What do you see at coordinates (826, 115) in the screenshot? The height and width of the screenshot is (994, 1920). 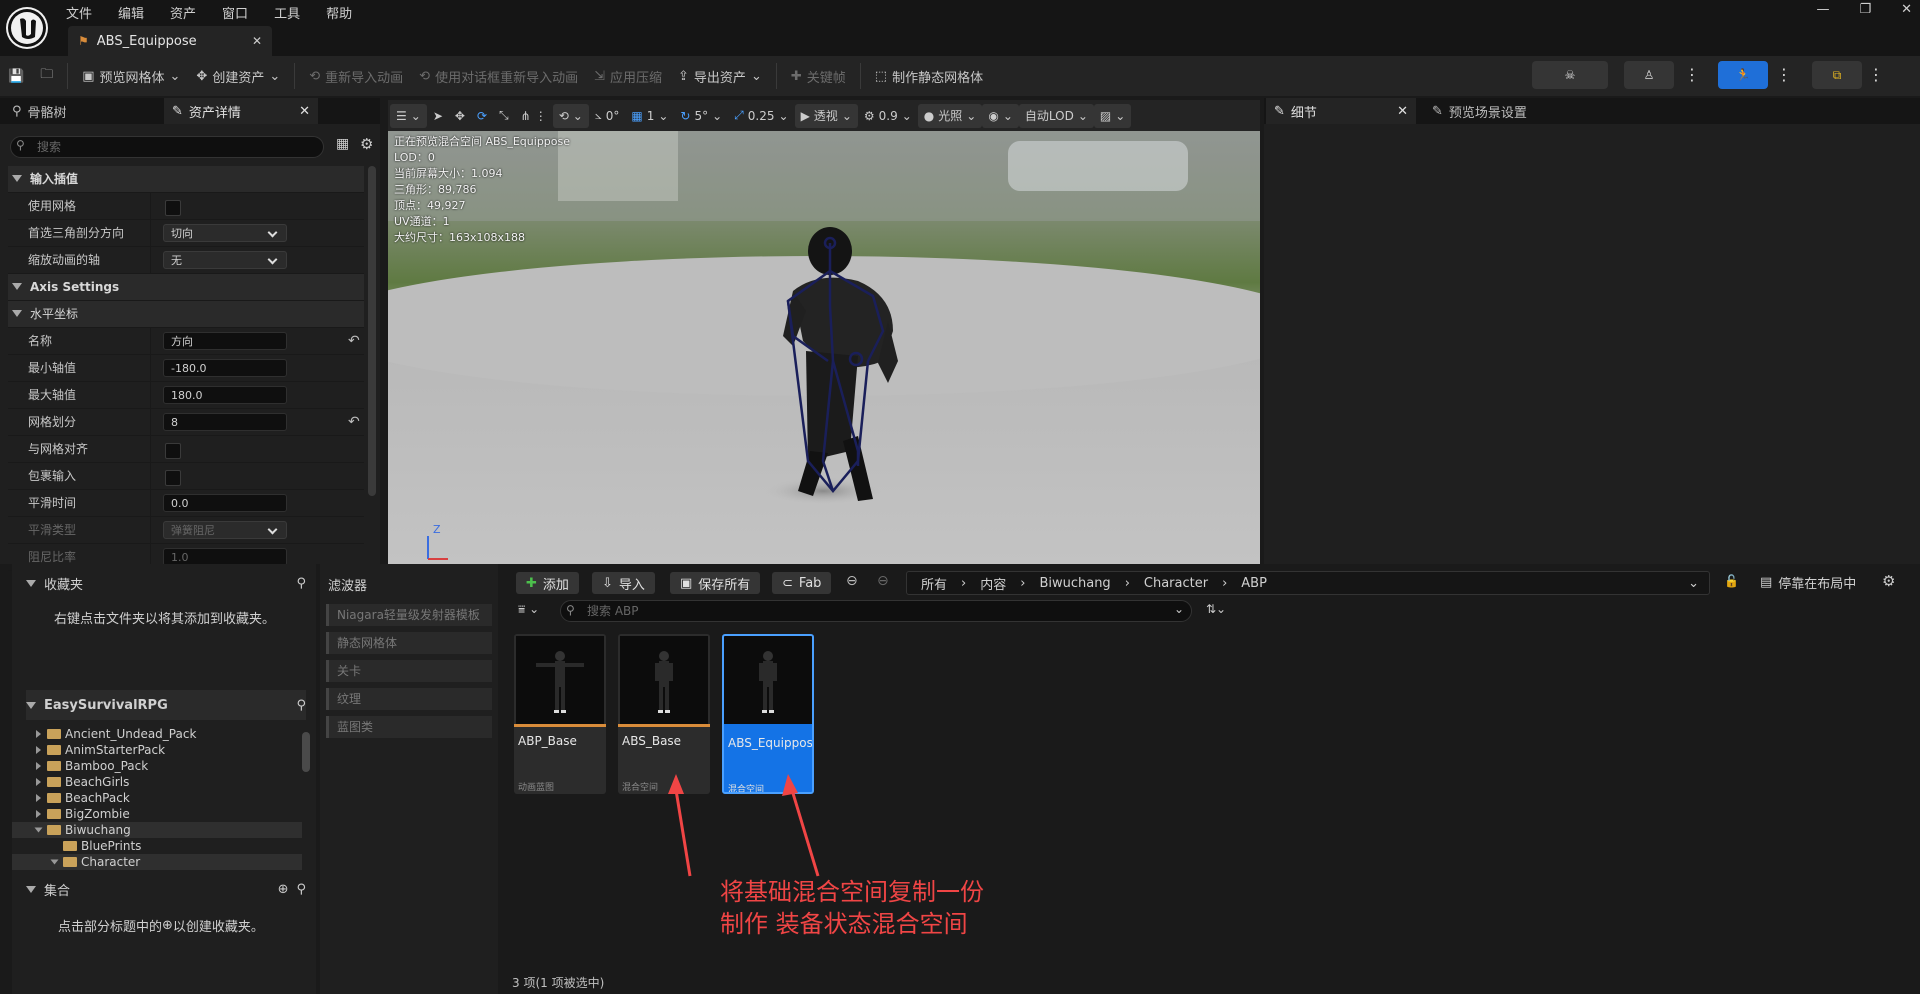 I see `perspective-button: ▶ 透视 ⌄` at bounding box center [826, 115].